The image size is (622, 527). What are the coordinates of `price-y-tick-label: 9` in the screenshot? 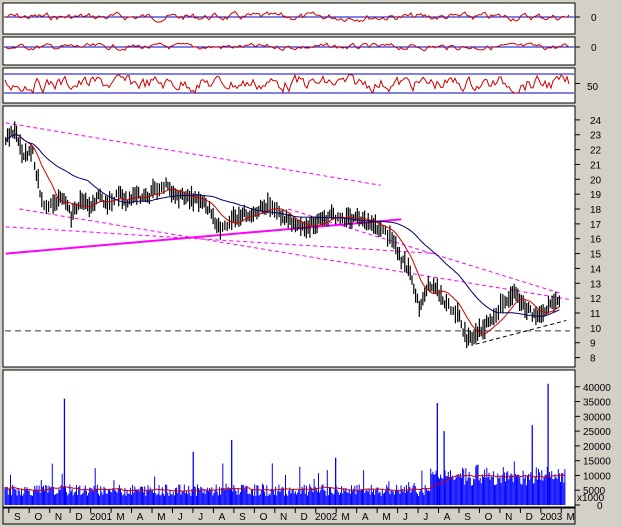 It's located at (593, 344).